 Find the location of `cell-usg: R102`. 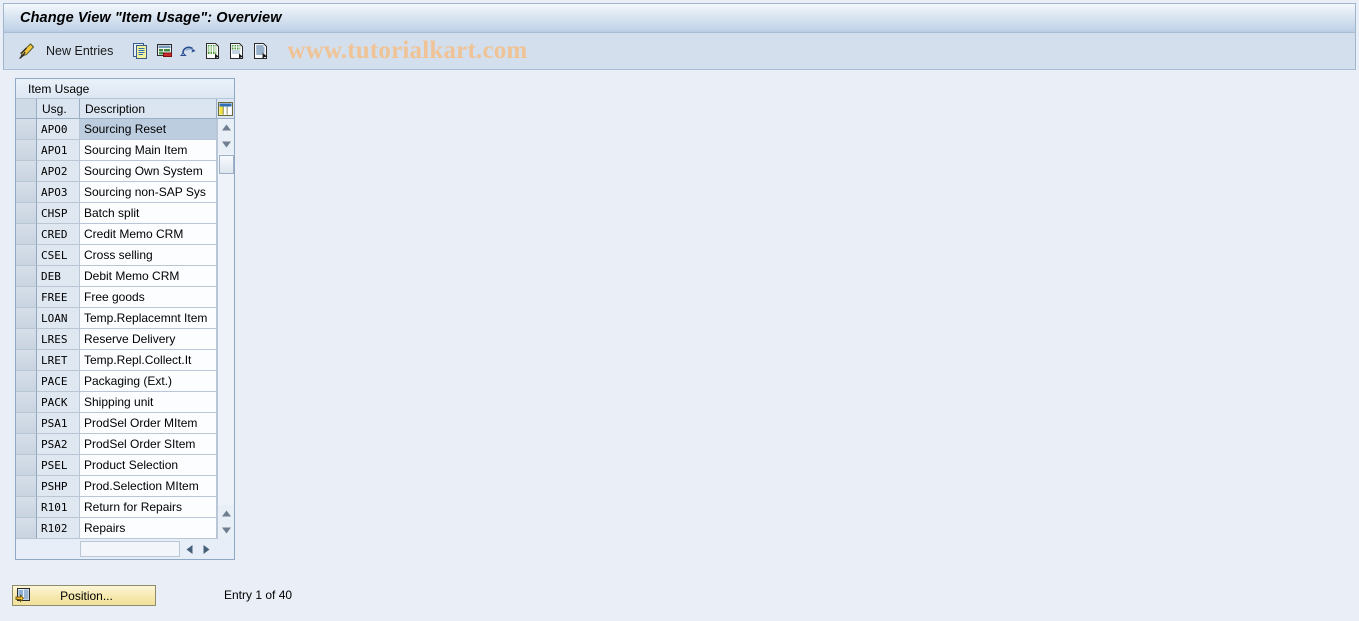

cell-usg: R102 is located at coordinates (58, 528).